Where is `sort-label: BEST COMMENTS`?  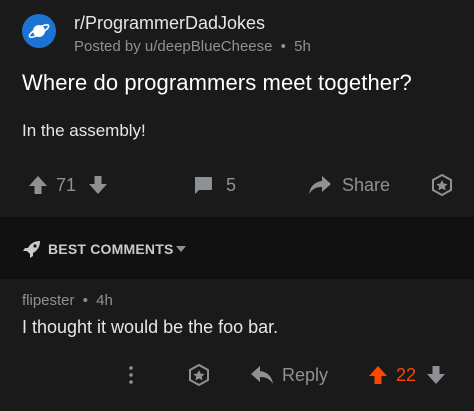
sort-label: BEST COMMENTS is located at coordinates (111, 249).